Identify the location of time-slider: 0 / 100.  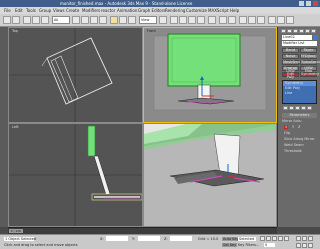
(142, 230).